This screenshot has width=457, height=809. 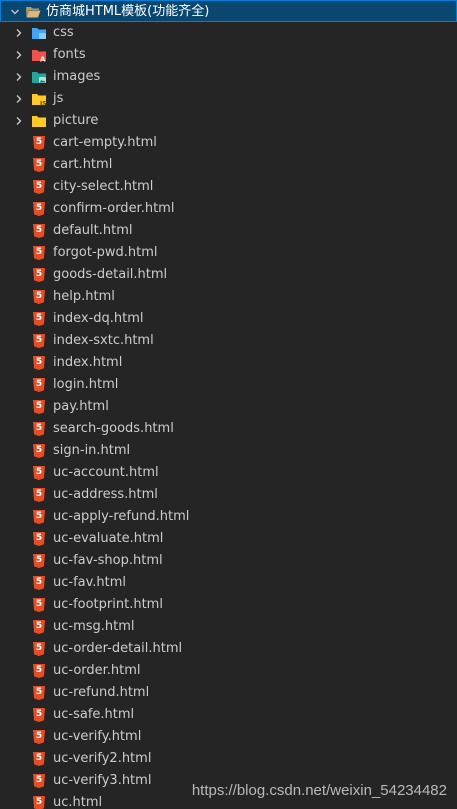 What do you see at coordinates (97, 736) in the screenshot?
I see `file-label: uc-verify.html` at bounding box center [97, 736].